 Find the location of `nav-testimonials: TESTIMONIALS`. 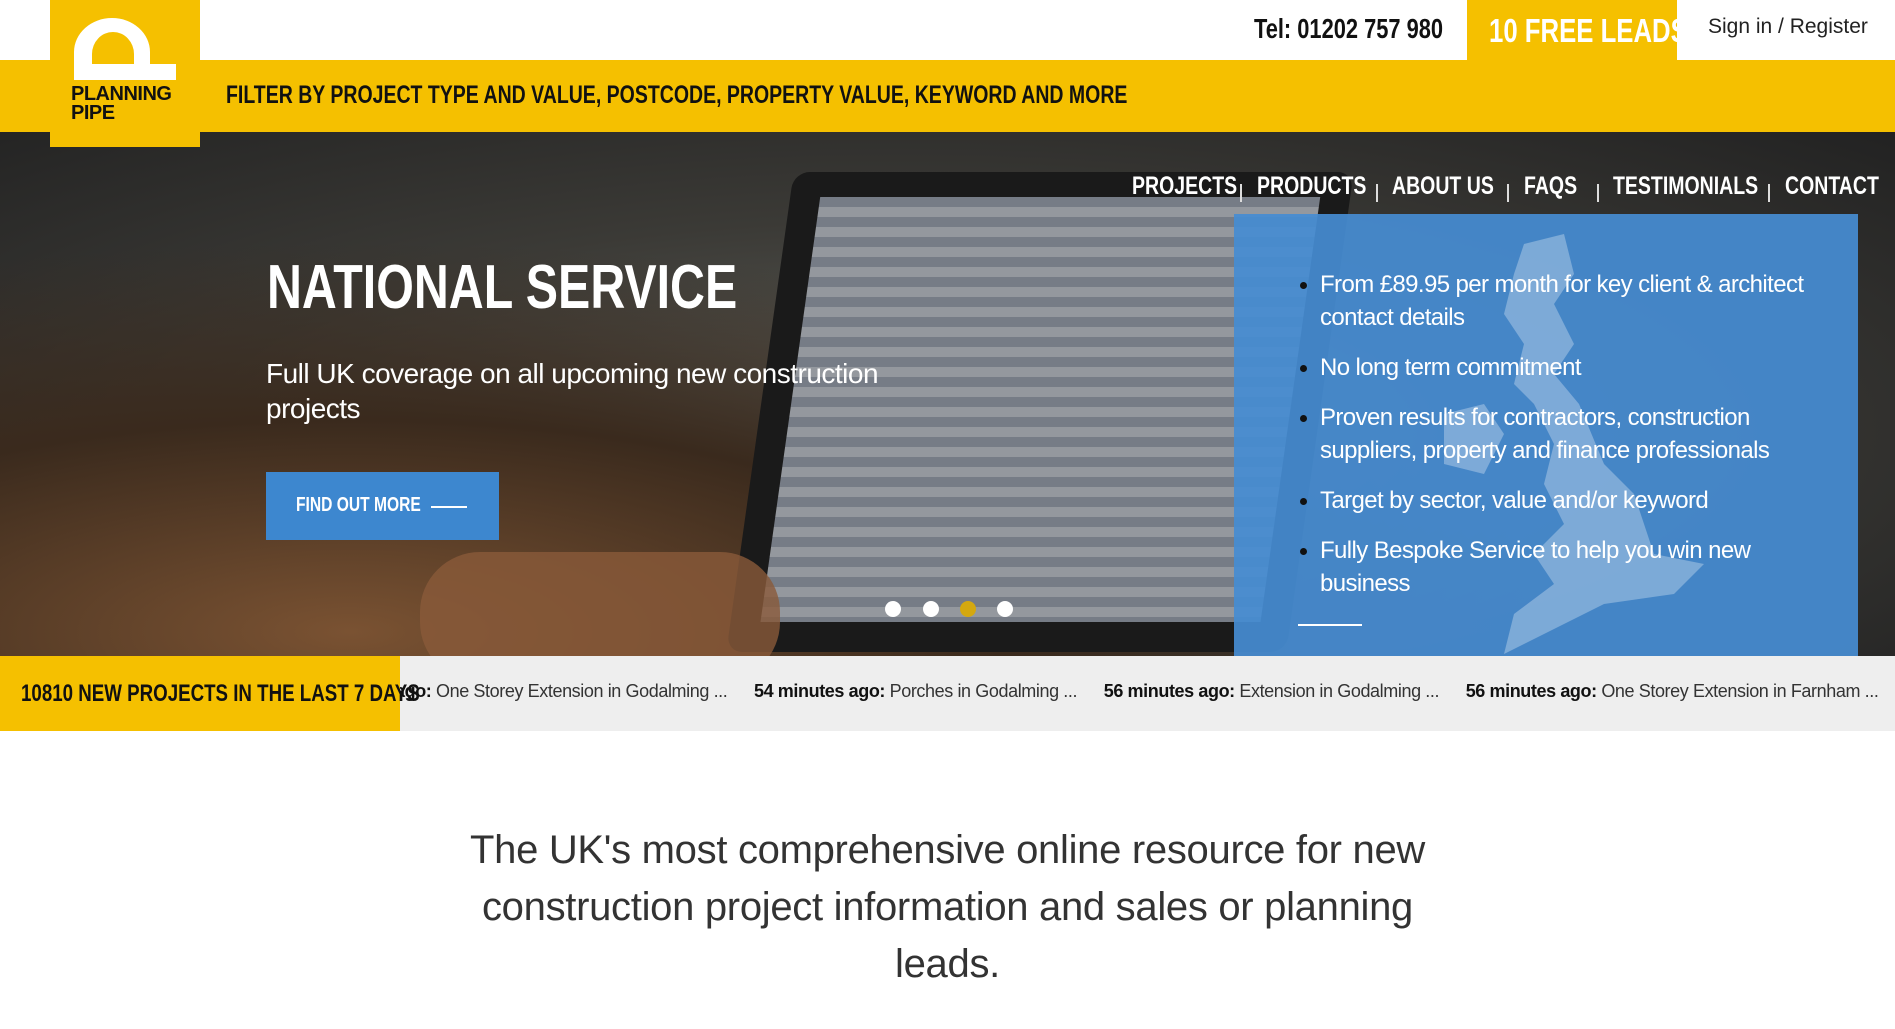

nav-testimonials: TESTIMONIALS is located at coordinates (1706, 186).